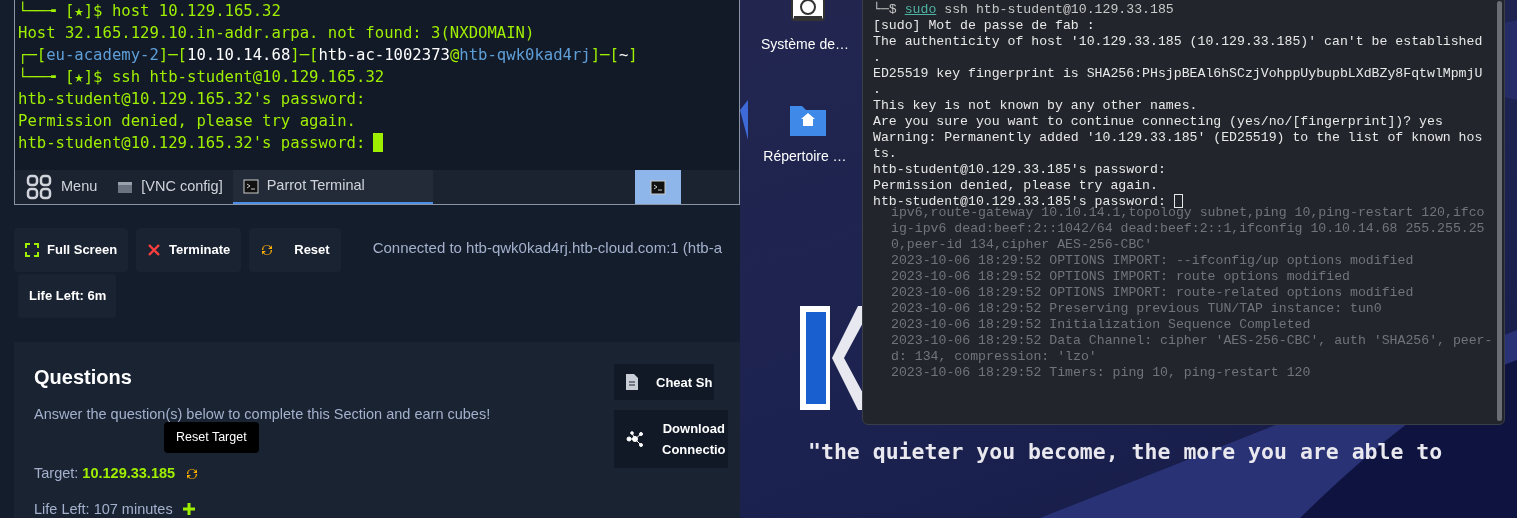 This screenshot has width=1517, height=518. What do you see at coordinates (1178, 42) in the screenshot?
I see `terminal-line: The authenticity of host '10.129.33.185 (10.129.33.185)' can't be established` at bounding box center [1178, 42].